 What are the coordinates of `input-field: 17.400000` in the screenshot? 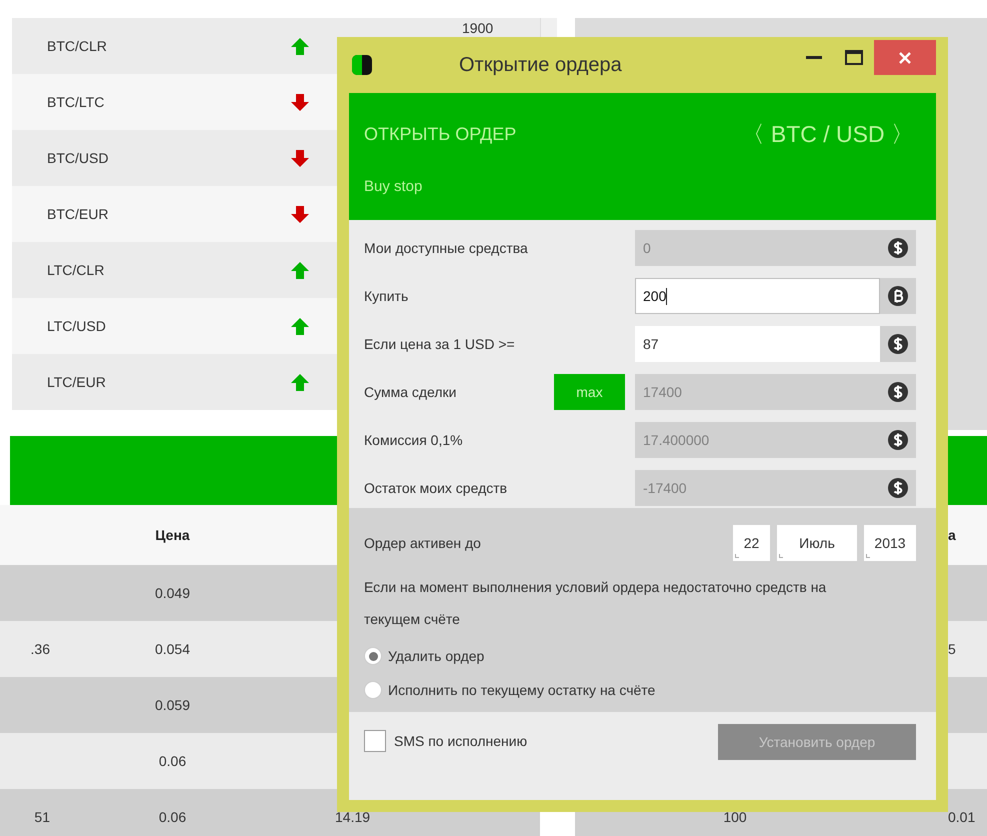 It's located at (757, 440).